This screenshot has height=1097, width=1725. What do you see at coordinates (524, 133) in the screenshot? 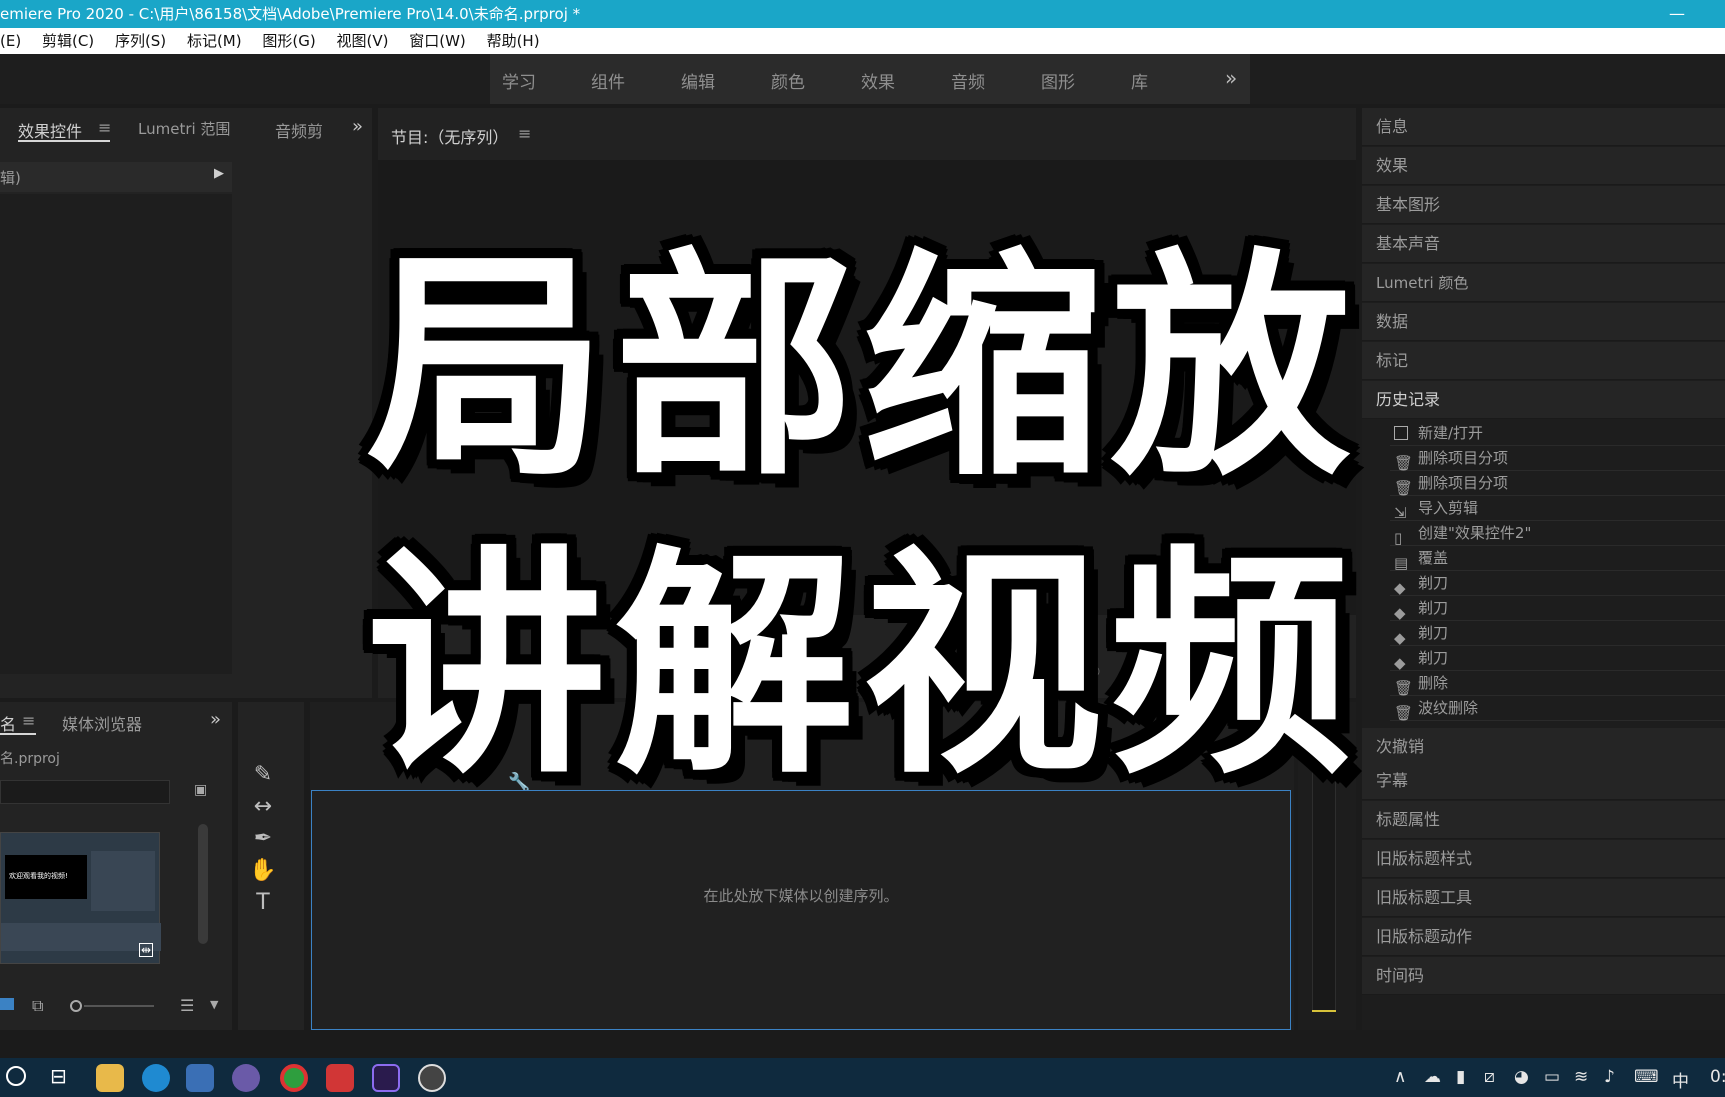
I see `program-menu-icon: ≡` at bounding box center [524, 133].